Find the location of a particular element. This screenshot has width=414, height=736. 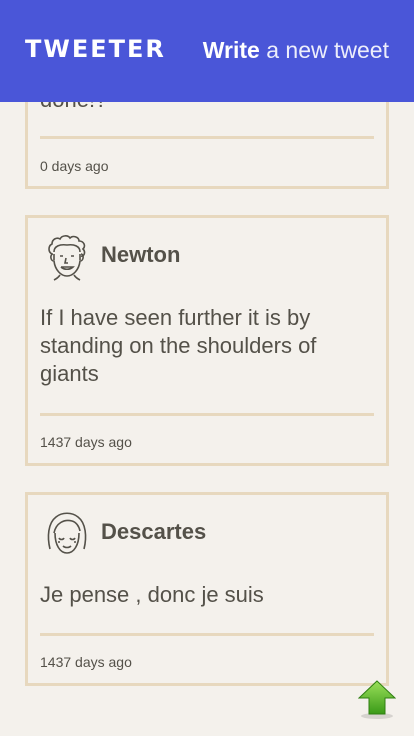

brand-logo: TWEETER is located at coordinates (95, 49).